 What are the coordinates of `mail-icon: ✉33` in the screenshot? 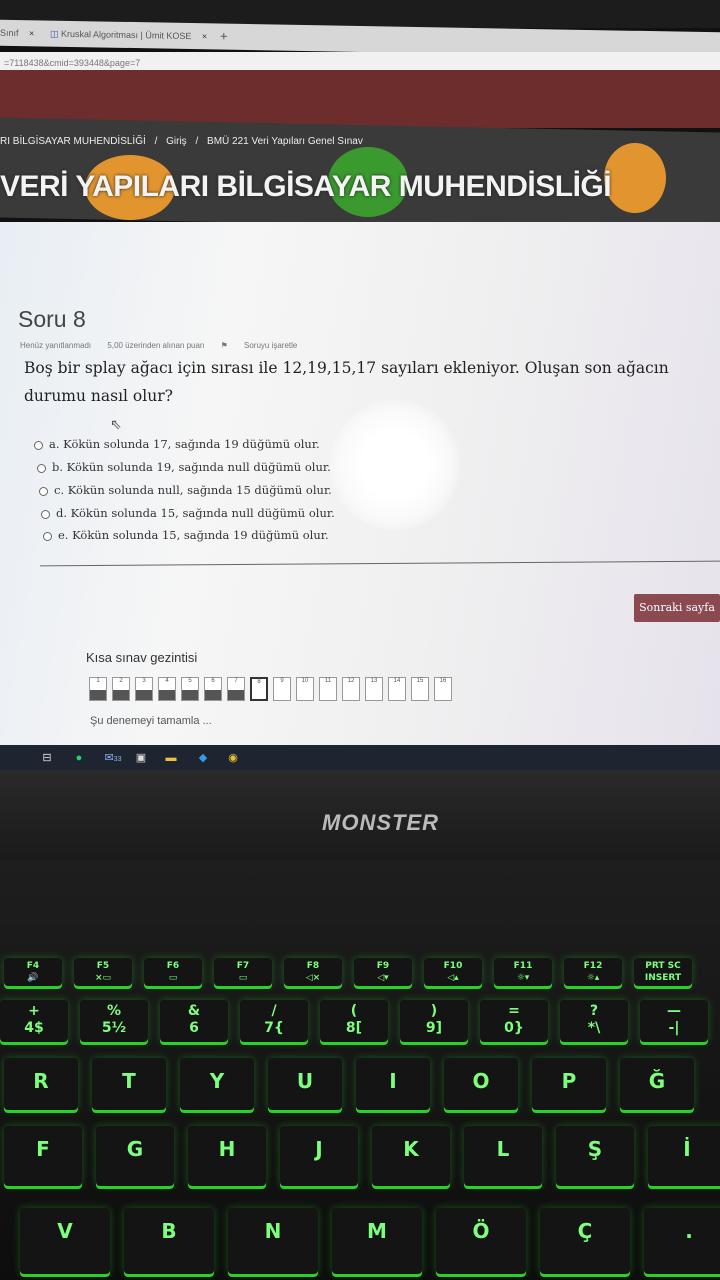 It's located at (113, 758).